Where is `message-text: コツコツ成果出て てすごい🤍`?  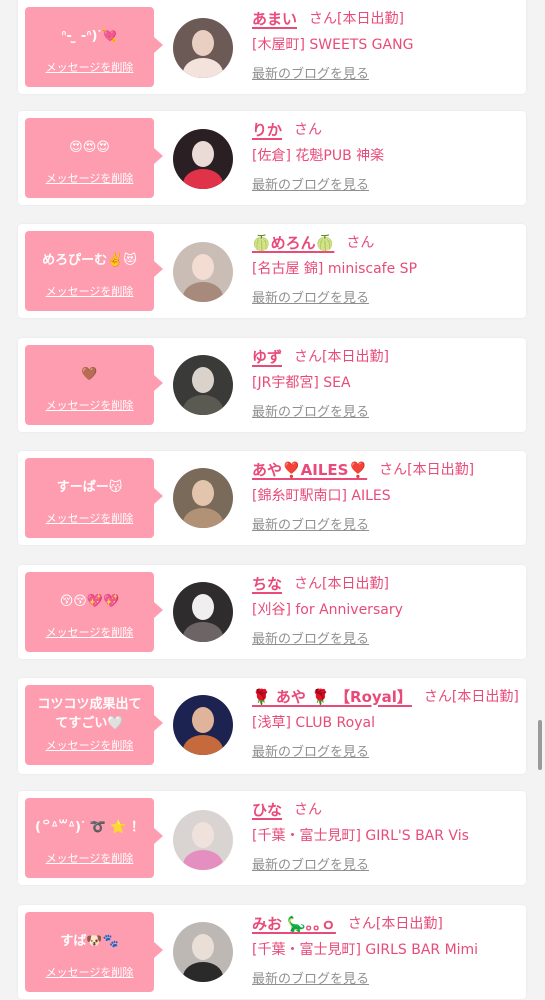 message-text: コツコツ成果出て てすごい🤍 is located at coordinates (89, 714).